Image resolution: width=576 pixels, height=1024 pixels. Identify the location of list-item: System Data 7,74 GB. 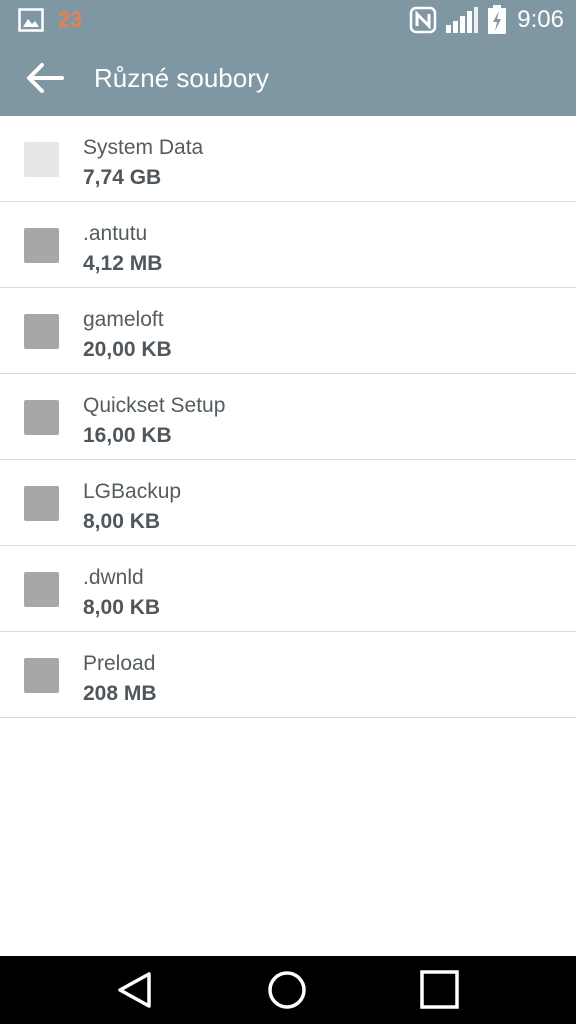
(288, 159).